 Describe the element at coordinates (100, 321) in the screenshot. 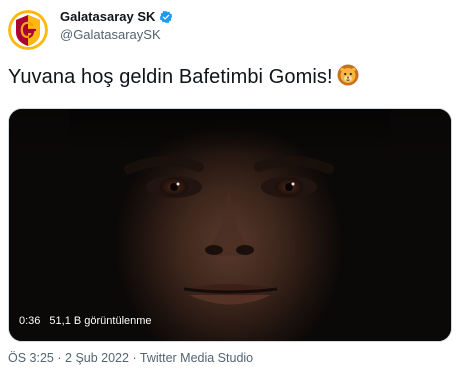

I see `video-view-count: 51,1 B görüntülenme` at that location.